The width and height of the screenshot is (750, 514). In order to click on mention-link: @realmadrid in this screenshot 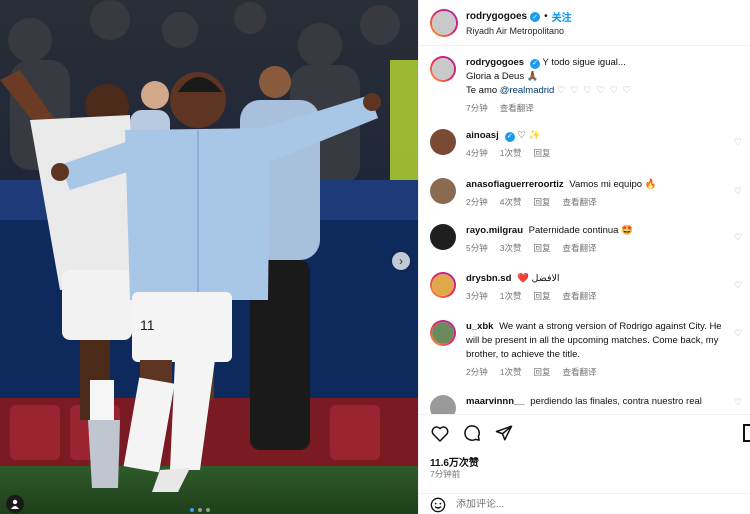, I will do `click(527, 90)`.